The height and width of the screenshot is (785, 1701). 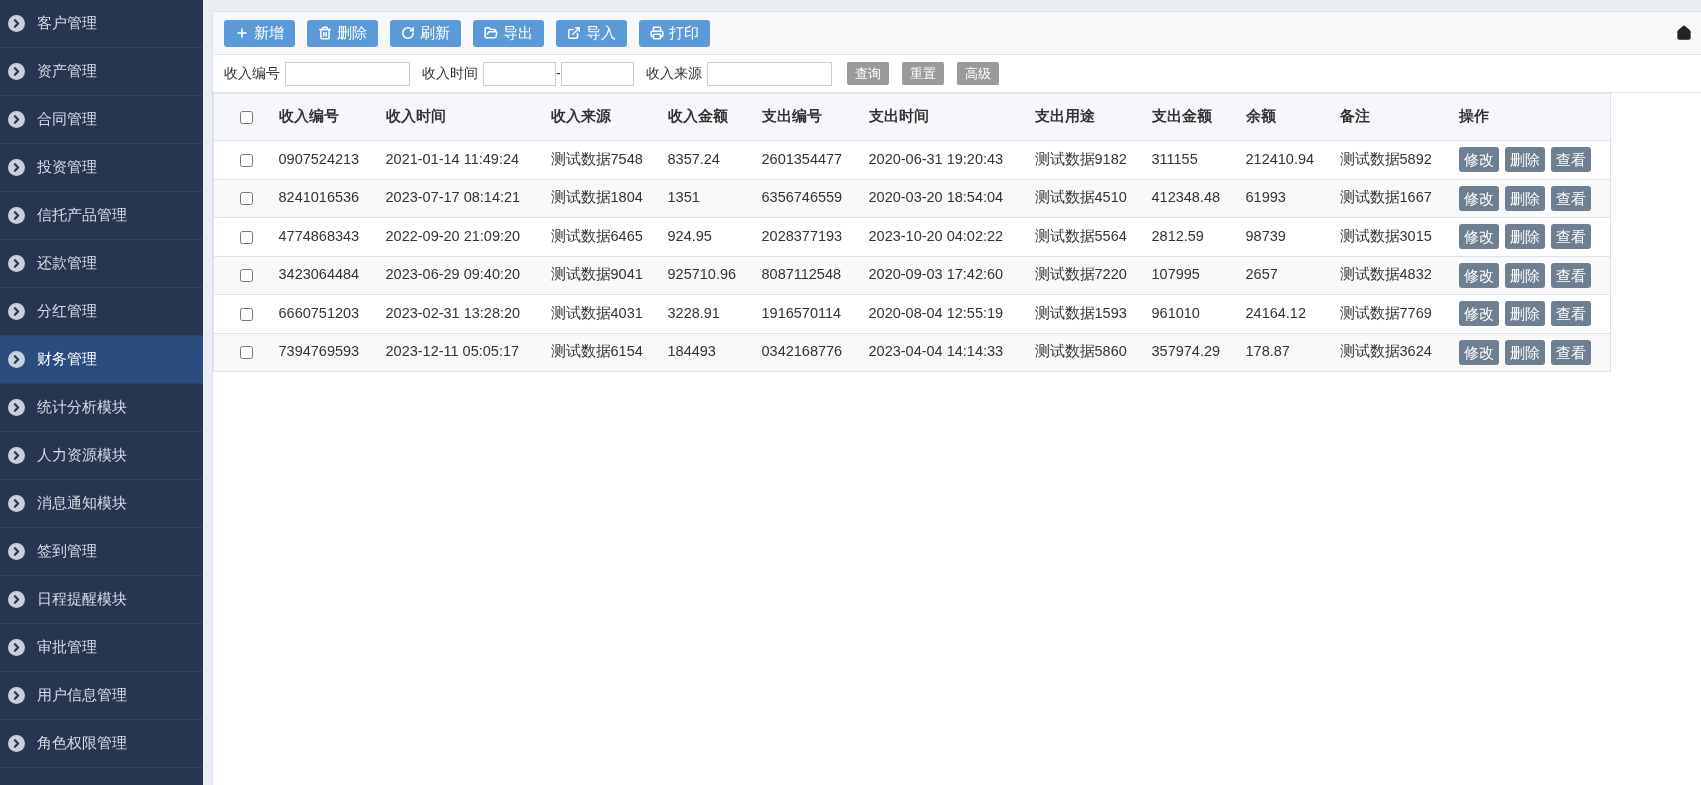 I want to click on sidebar-item: 日程提醒模块, so click(x=101, y=600).